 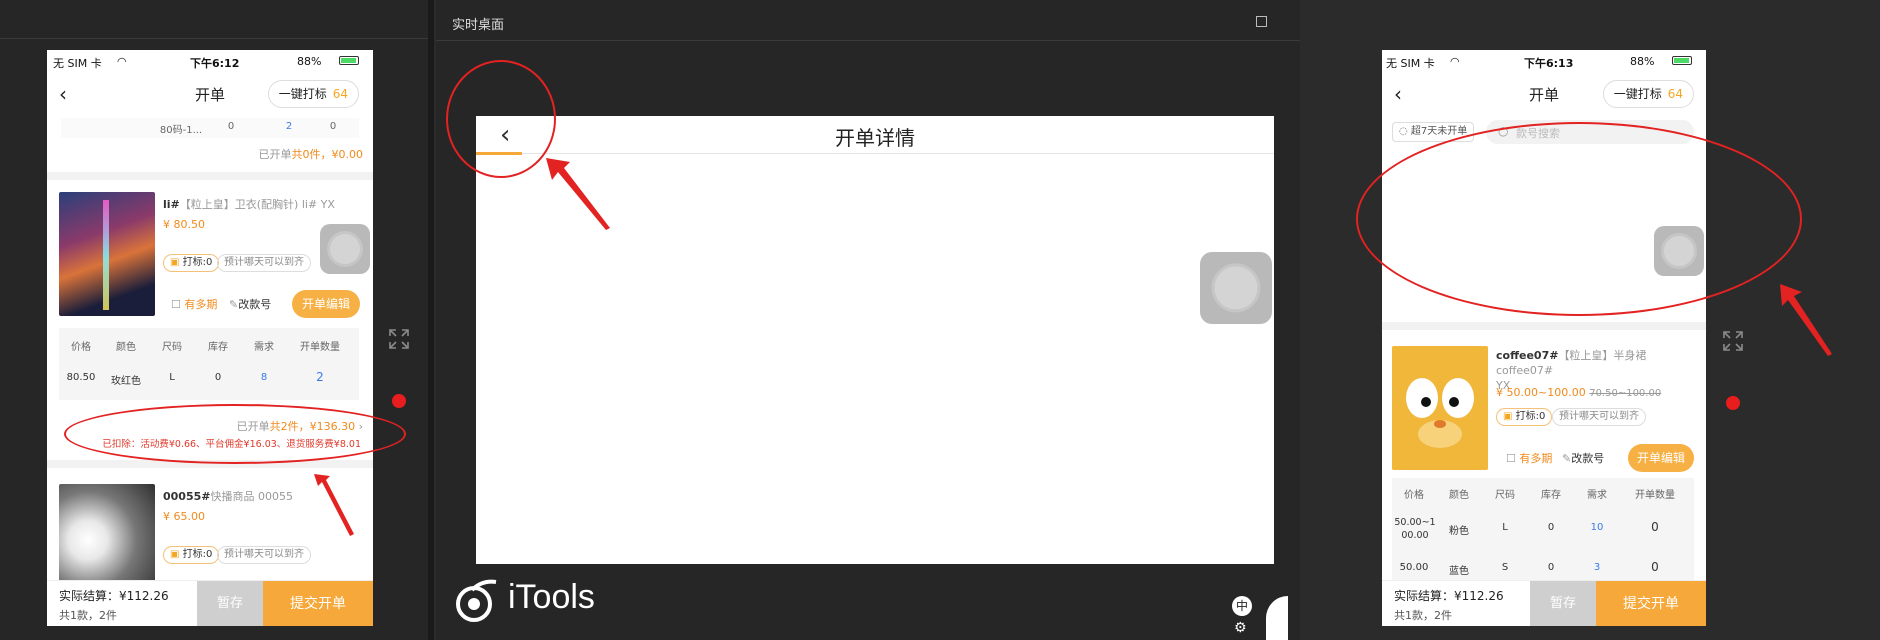 What do you see at coordinates (1602, 355) in the screenshot?
I see `product-name: 【粒上皇】半身裙` at bounding box center [1602, 355].